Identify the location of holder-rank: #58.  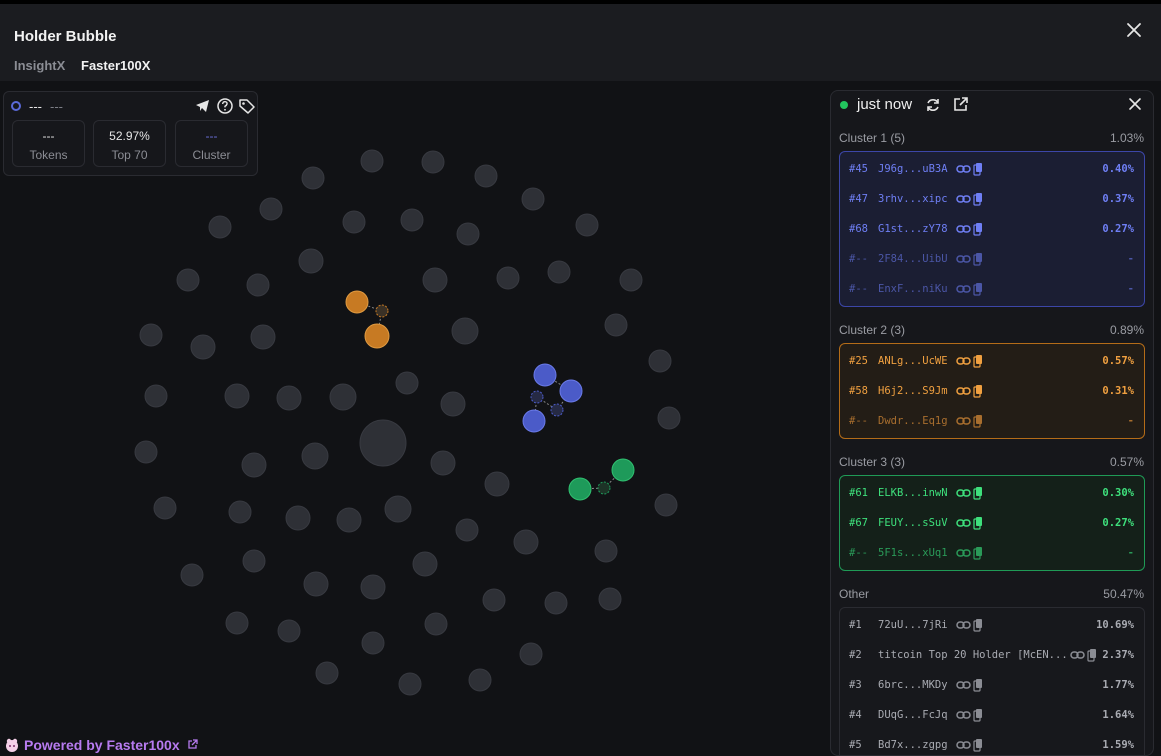
(858, 391).